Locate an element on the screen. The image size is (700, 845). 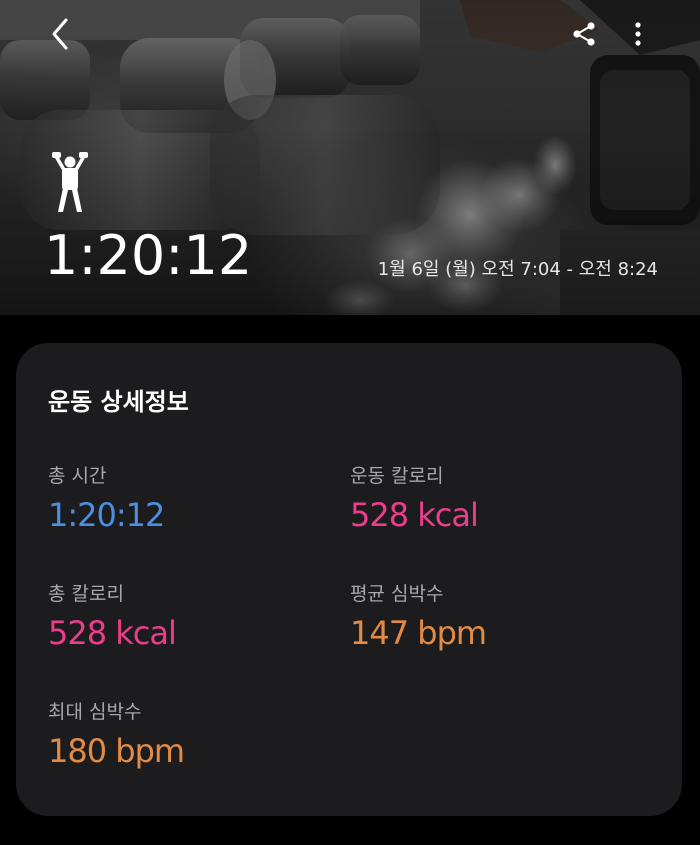
weightlifting-person-icon is located at coordinates (70, 182).